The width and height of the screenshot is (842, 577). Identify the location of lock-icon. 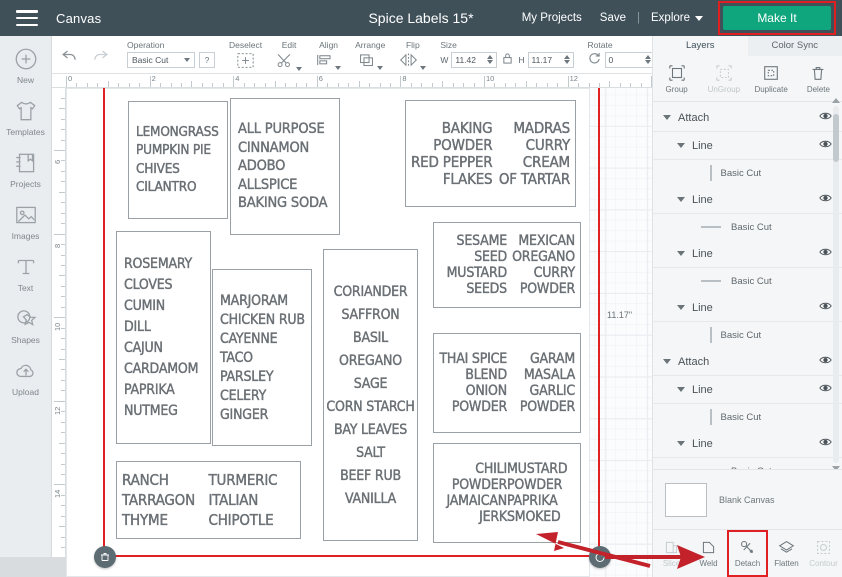
(507, 59).